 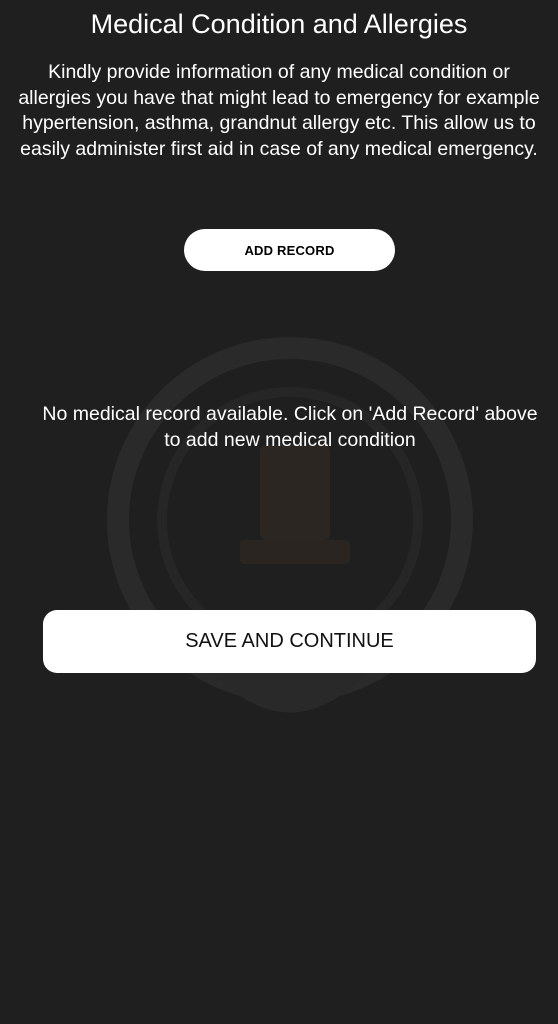 What do you see at coordinates (289, 250) in the screenshot?
I see `add-record-button: ADD RECORD` at bounding box center [289, 250].